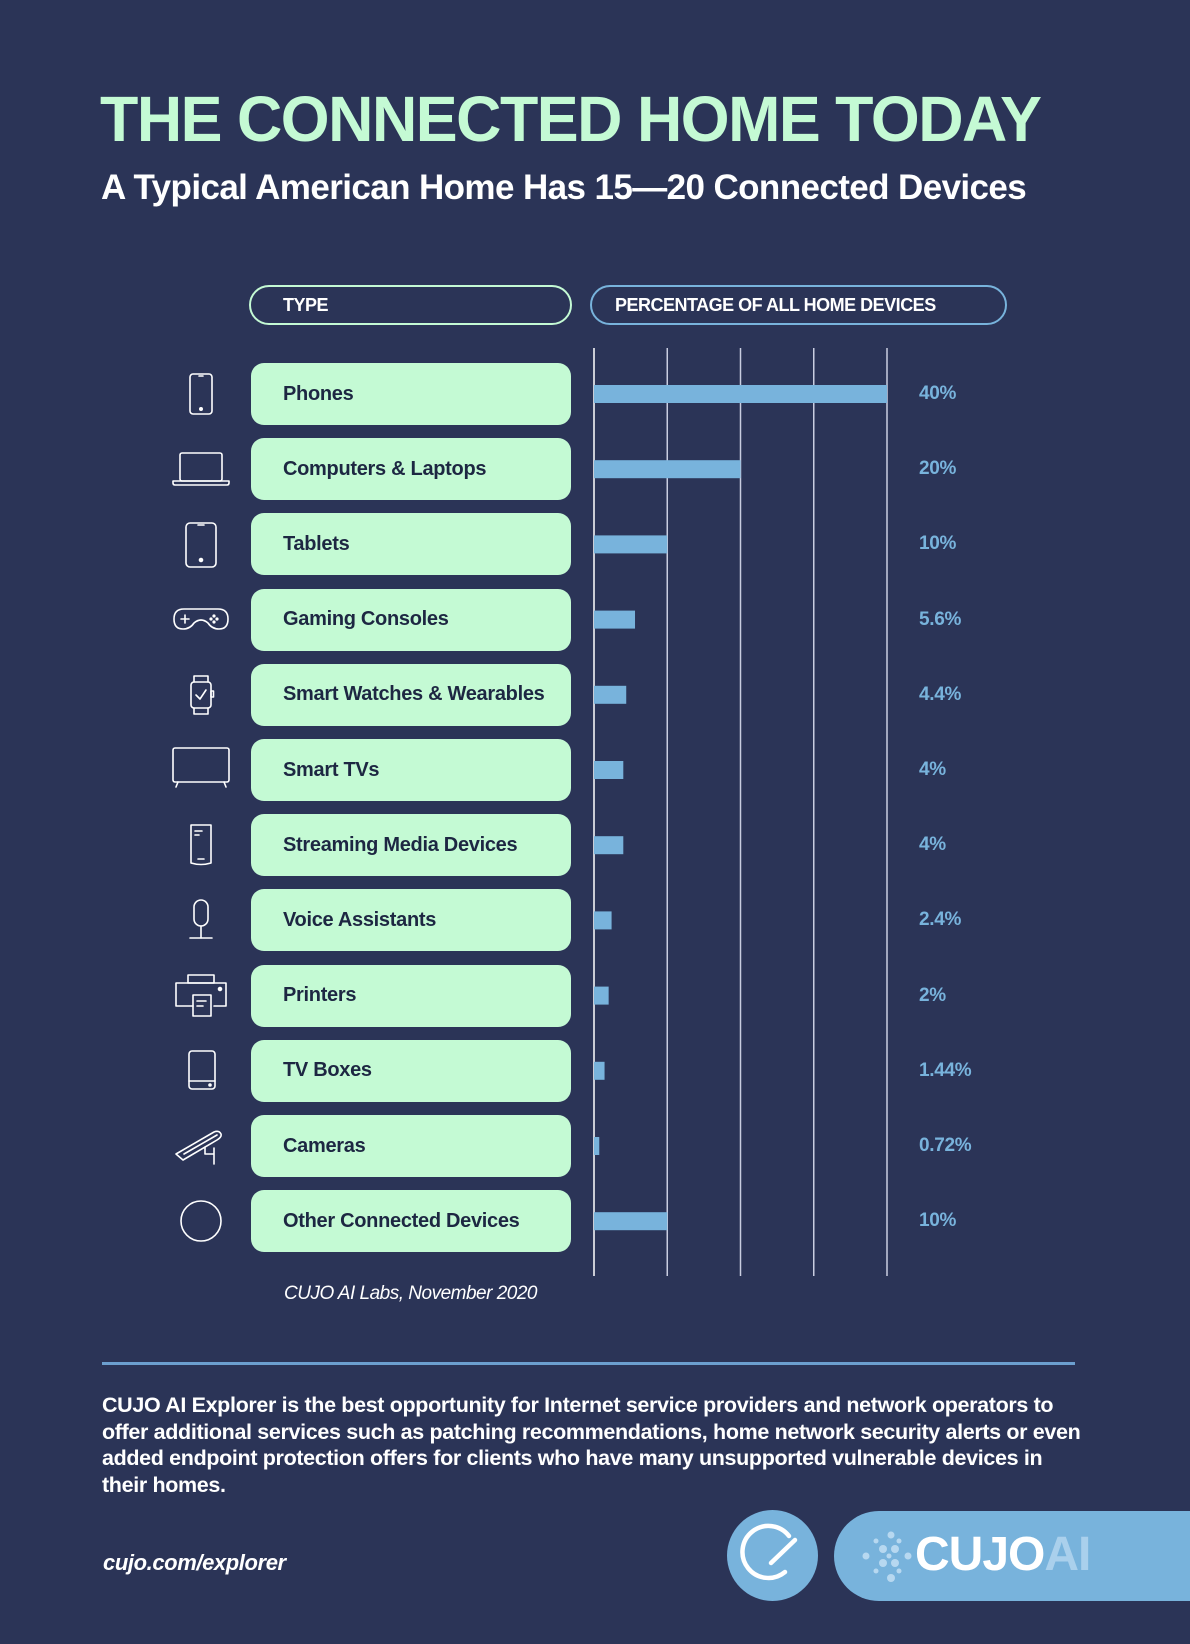 This screenshot has height=1644, width=1190. What do you see at coordinates (414, 694) in the screenshot?
I see `category-label-text: Smart Watches & Wearables` at bounding box center [414, 694].